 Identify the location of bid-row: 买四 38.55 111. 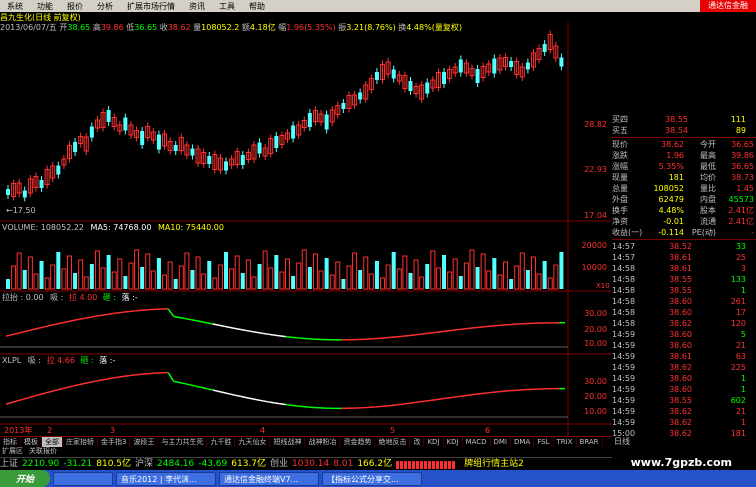
(679, 119).